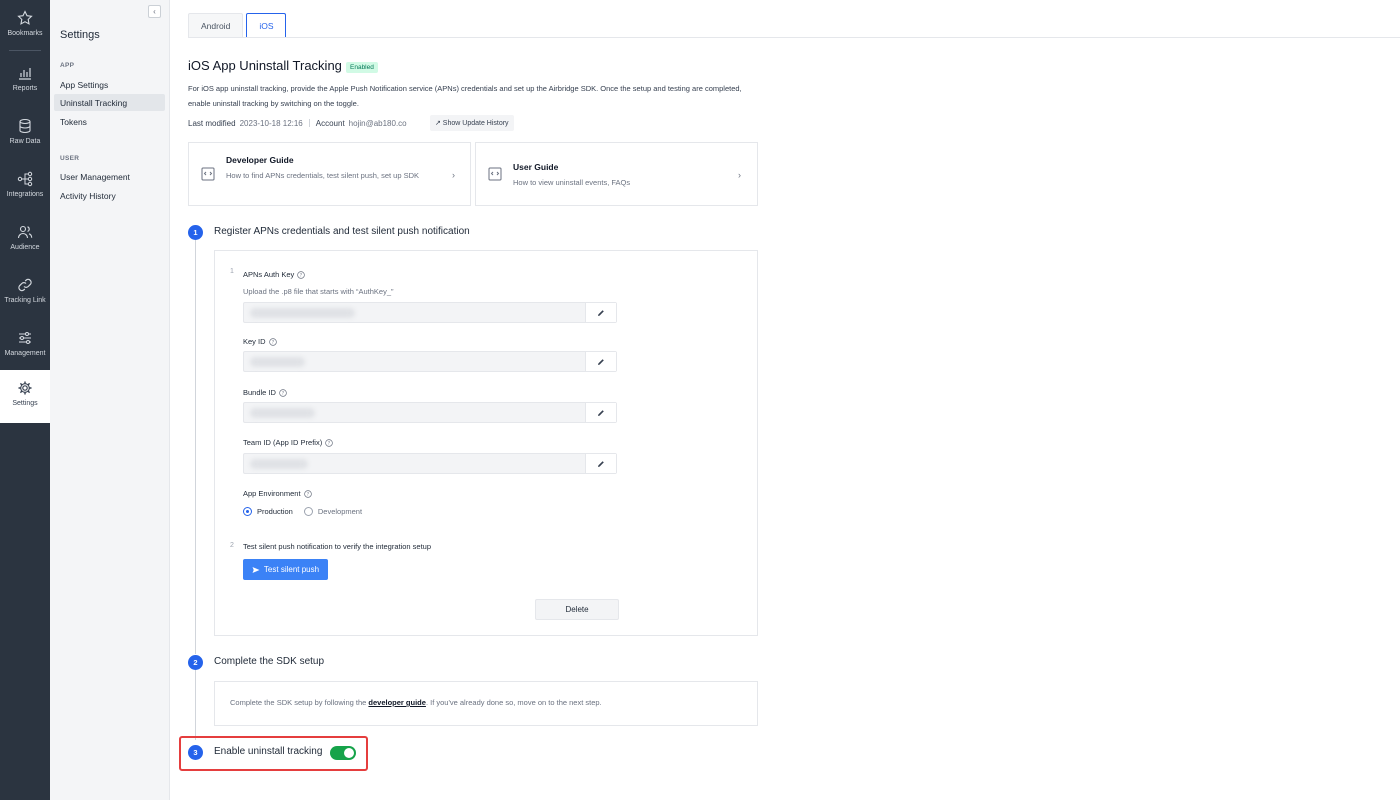 This screenshot has height=800, width=1400. Describe the element at coordinates (472, 123) in the screenshot. I see `show-update-history-button: ↗ Show Update History` at that location.